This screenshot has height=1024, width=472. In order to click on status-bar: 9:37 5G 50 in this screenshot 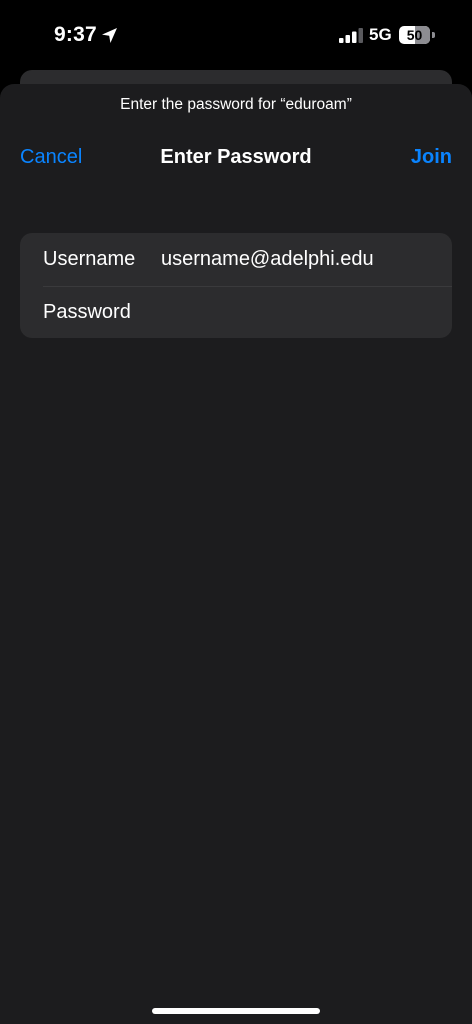, I will do `click(236, 35)`.